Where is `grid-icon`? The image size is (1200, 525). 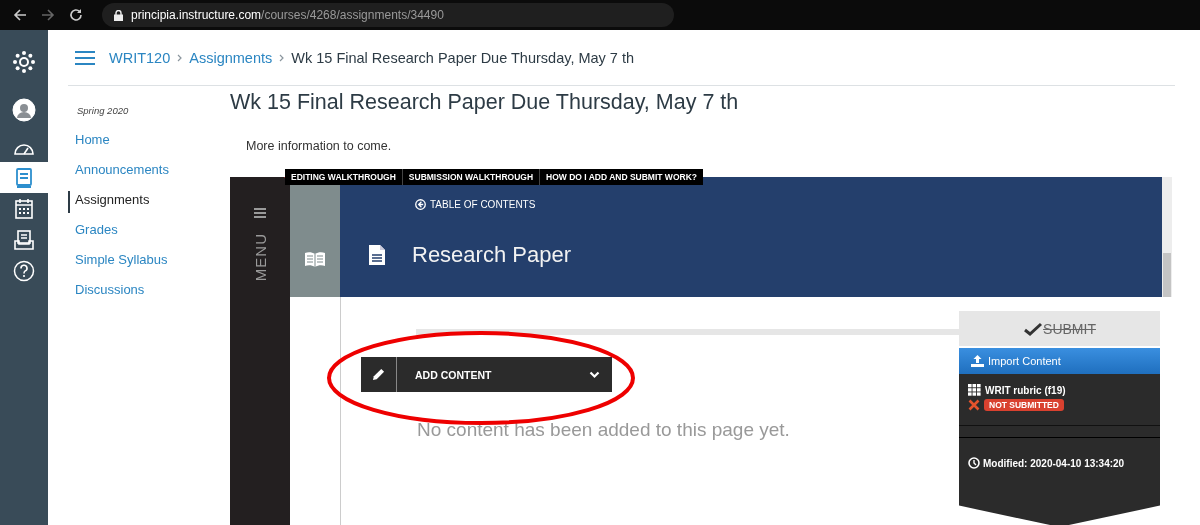 grid-icon is located at coordinates (974, 390).